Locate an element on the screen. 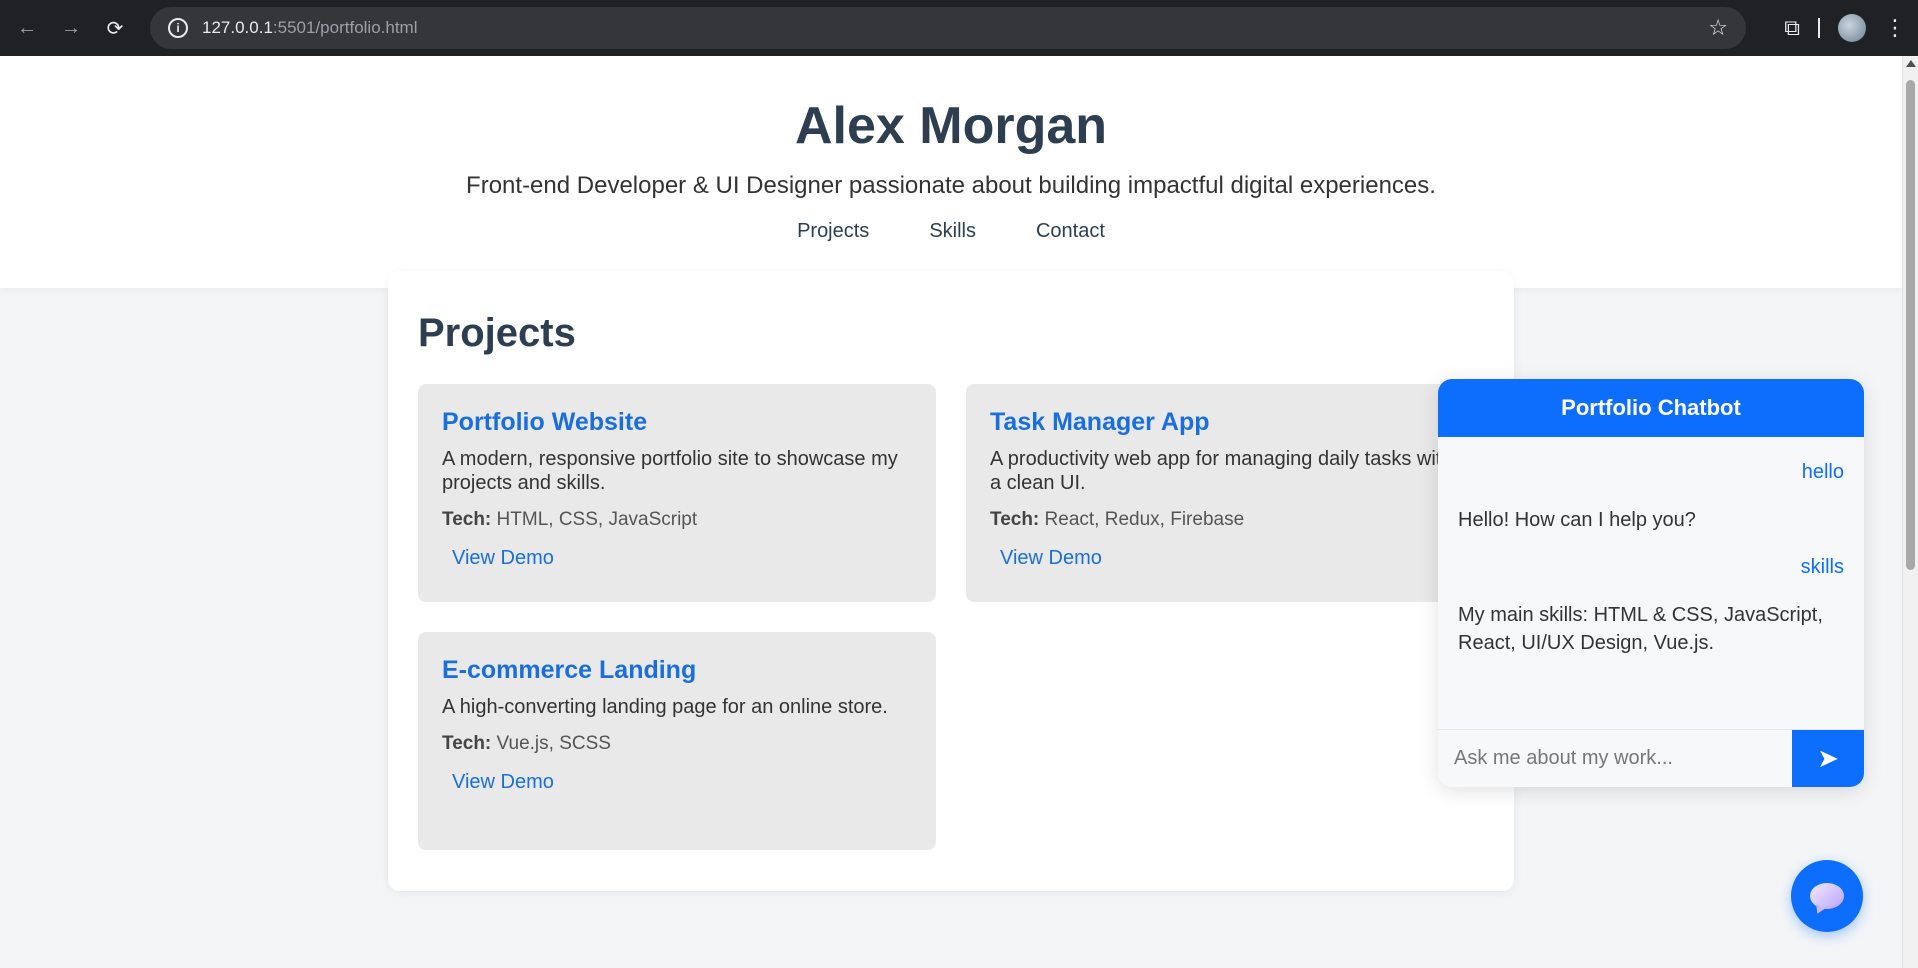  chat-bubble-icon is located at coordinates (1827, 896).